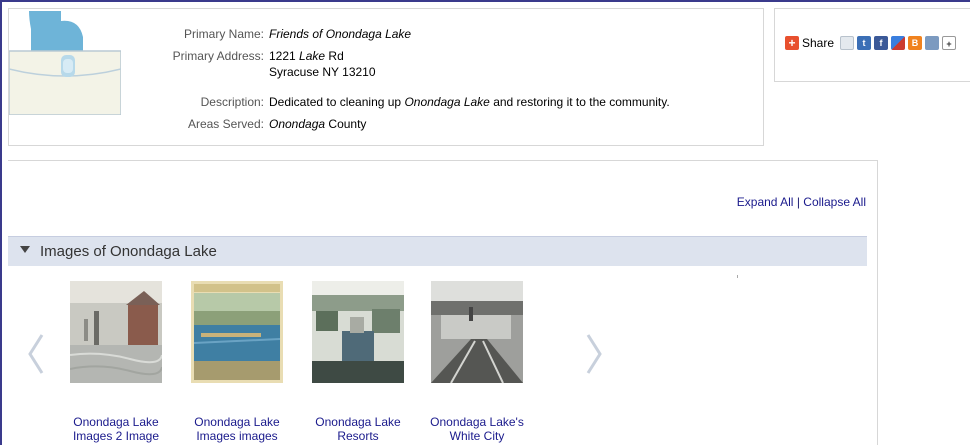  What do you see at coordinates (223, 34) in the screenshot?
I see `primary-name-label: Primary Name:` at bounding box center [223, 34].